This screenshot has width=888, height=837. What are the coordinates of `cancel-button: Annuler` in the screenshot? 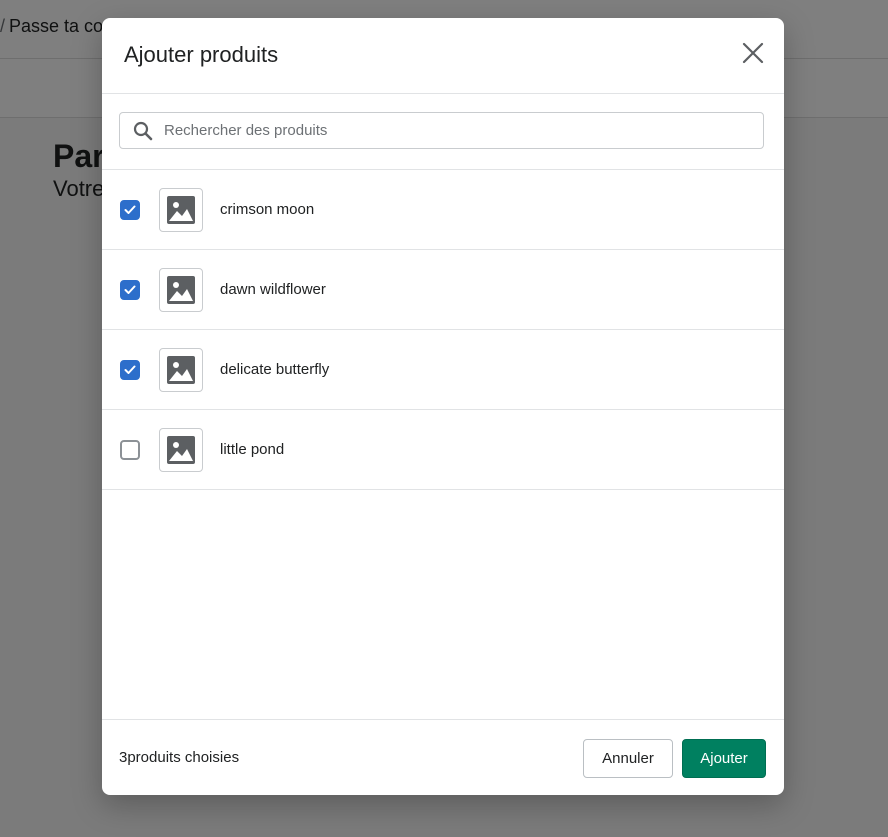 It's located at (628, 758).